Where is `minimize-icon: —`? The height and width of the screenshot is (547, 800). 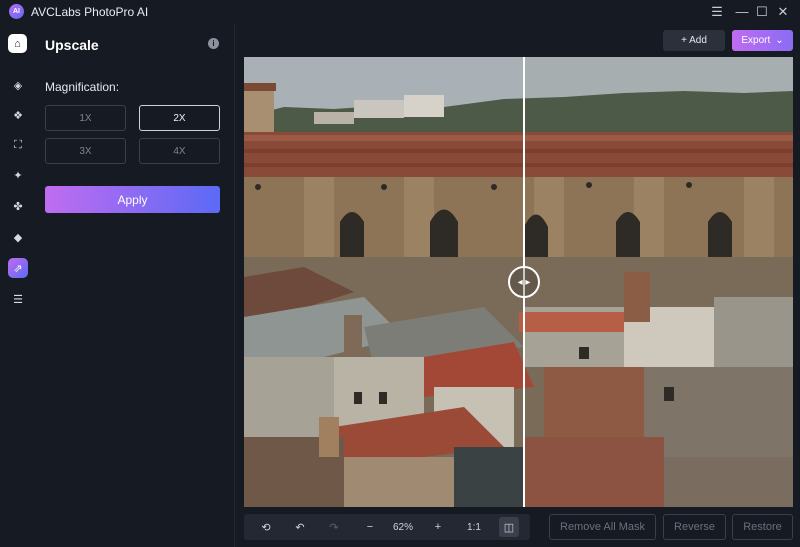 minimize-icon: — is located at coordinates (742, 12).